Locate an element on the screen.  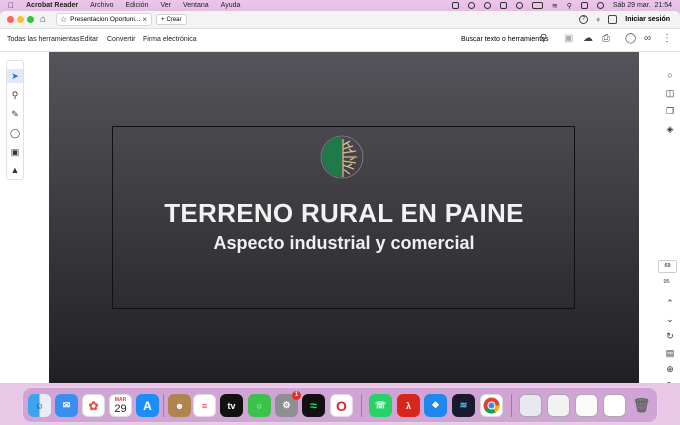
menu-all-tools: Todas las herramientas is located at coordinates (43, 39).